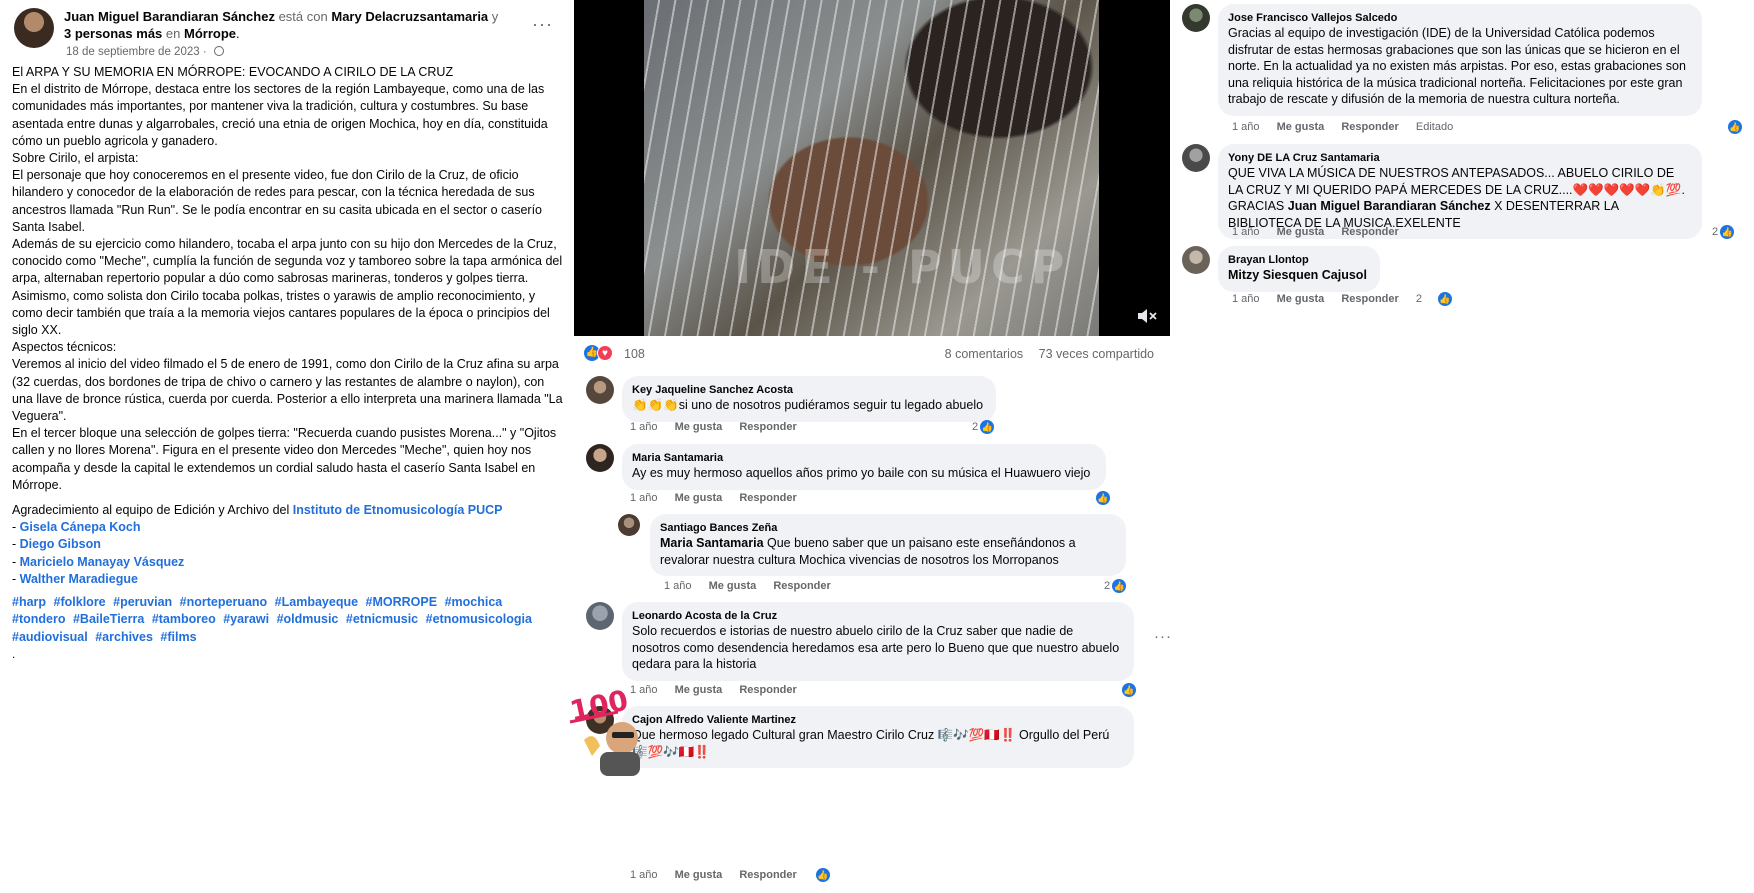 This screenshot has height=893, width=1754. I want to click on hashtag: #BaileTierra, so click(108, 619).